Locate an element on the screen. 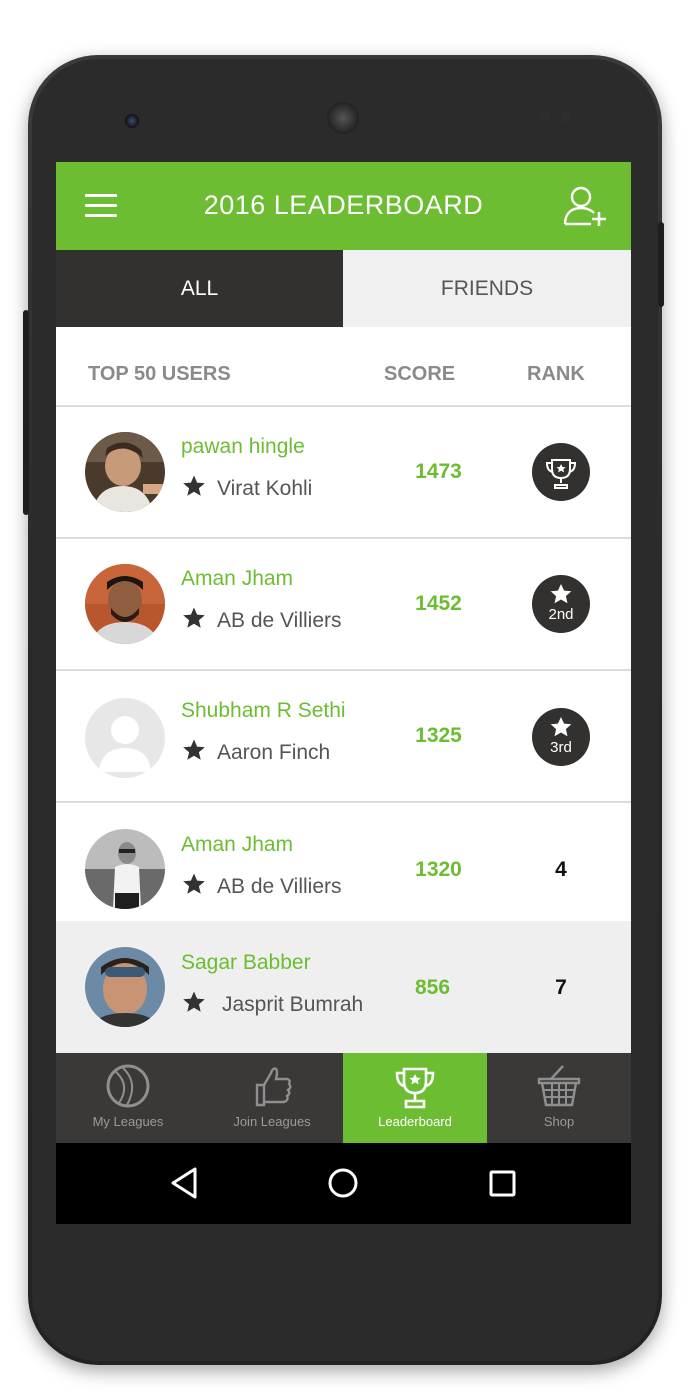 This screenshot has width=689, height=1391. score-value: 856 is located at coordinates (432, 987).